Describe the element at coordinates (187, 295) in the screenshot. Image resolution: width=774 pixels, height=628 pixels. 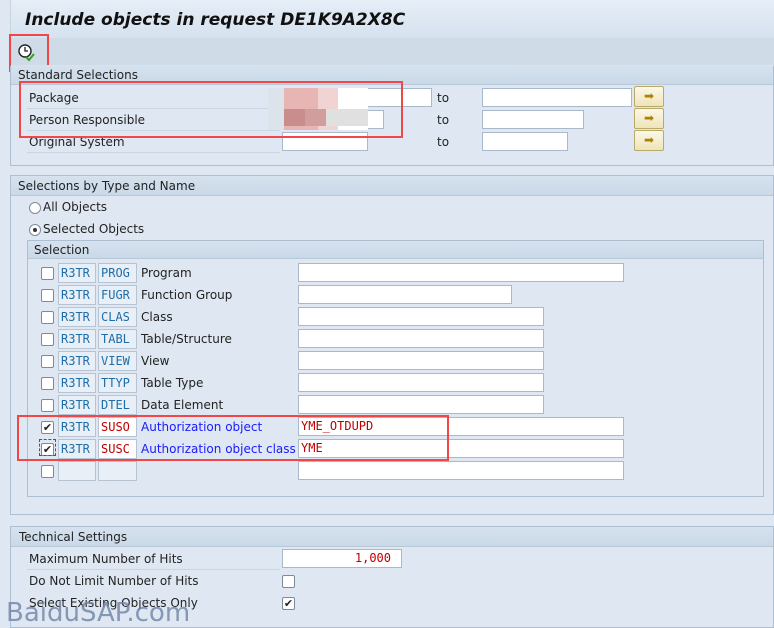
I see `object-type-label: Function Group` at that location.